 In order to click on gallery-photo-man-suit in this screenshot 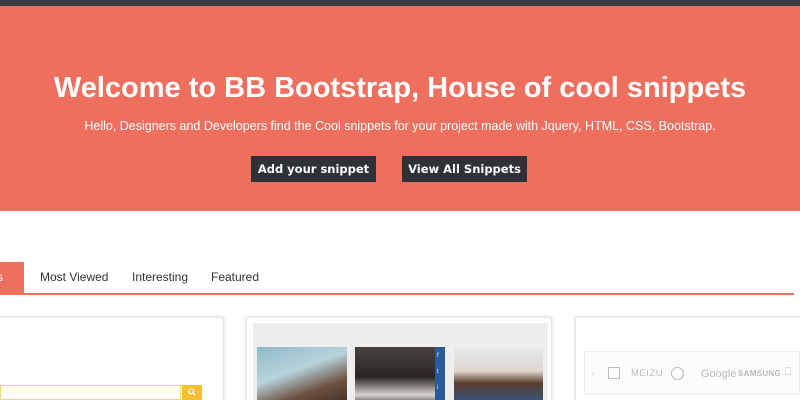, I will do `click(395, 373)`.